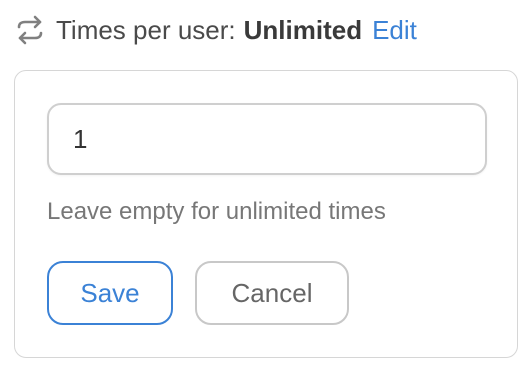 Image resolution: width=526 pixels, height=368 pixels. What do you see at coordinates (303, 30) in the screenshot?
I see `times-per-user-value: Unlimited` at bounding box center [303, 30].